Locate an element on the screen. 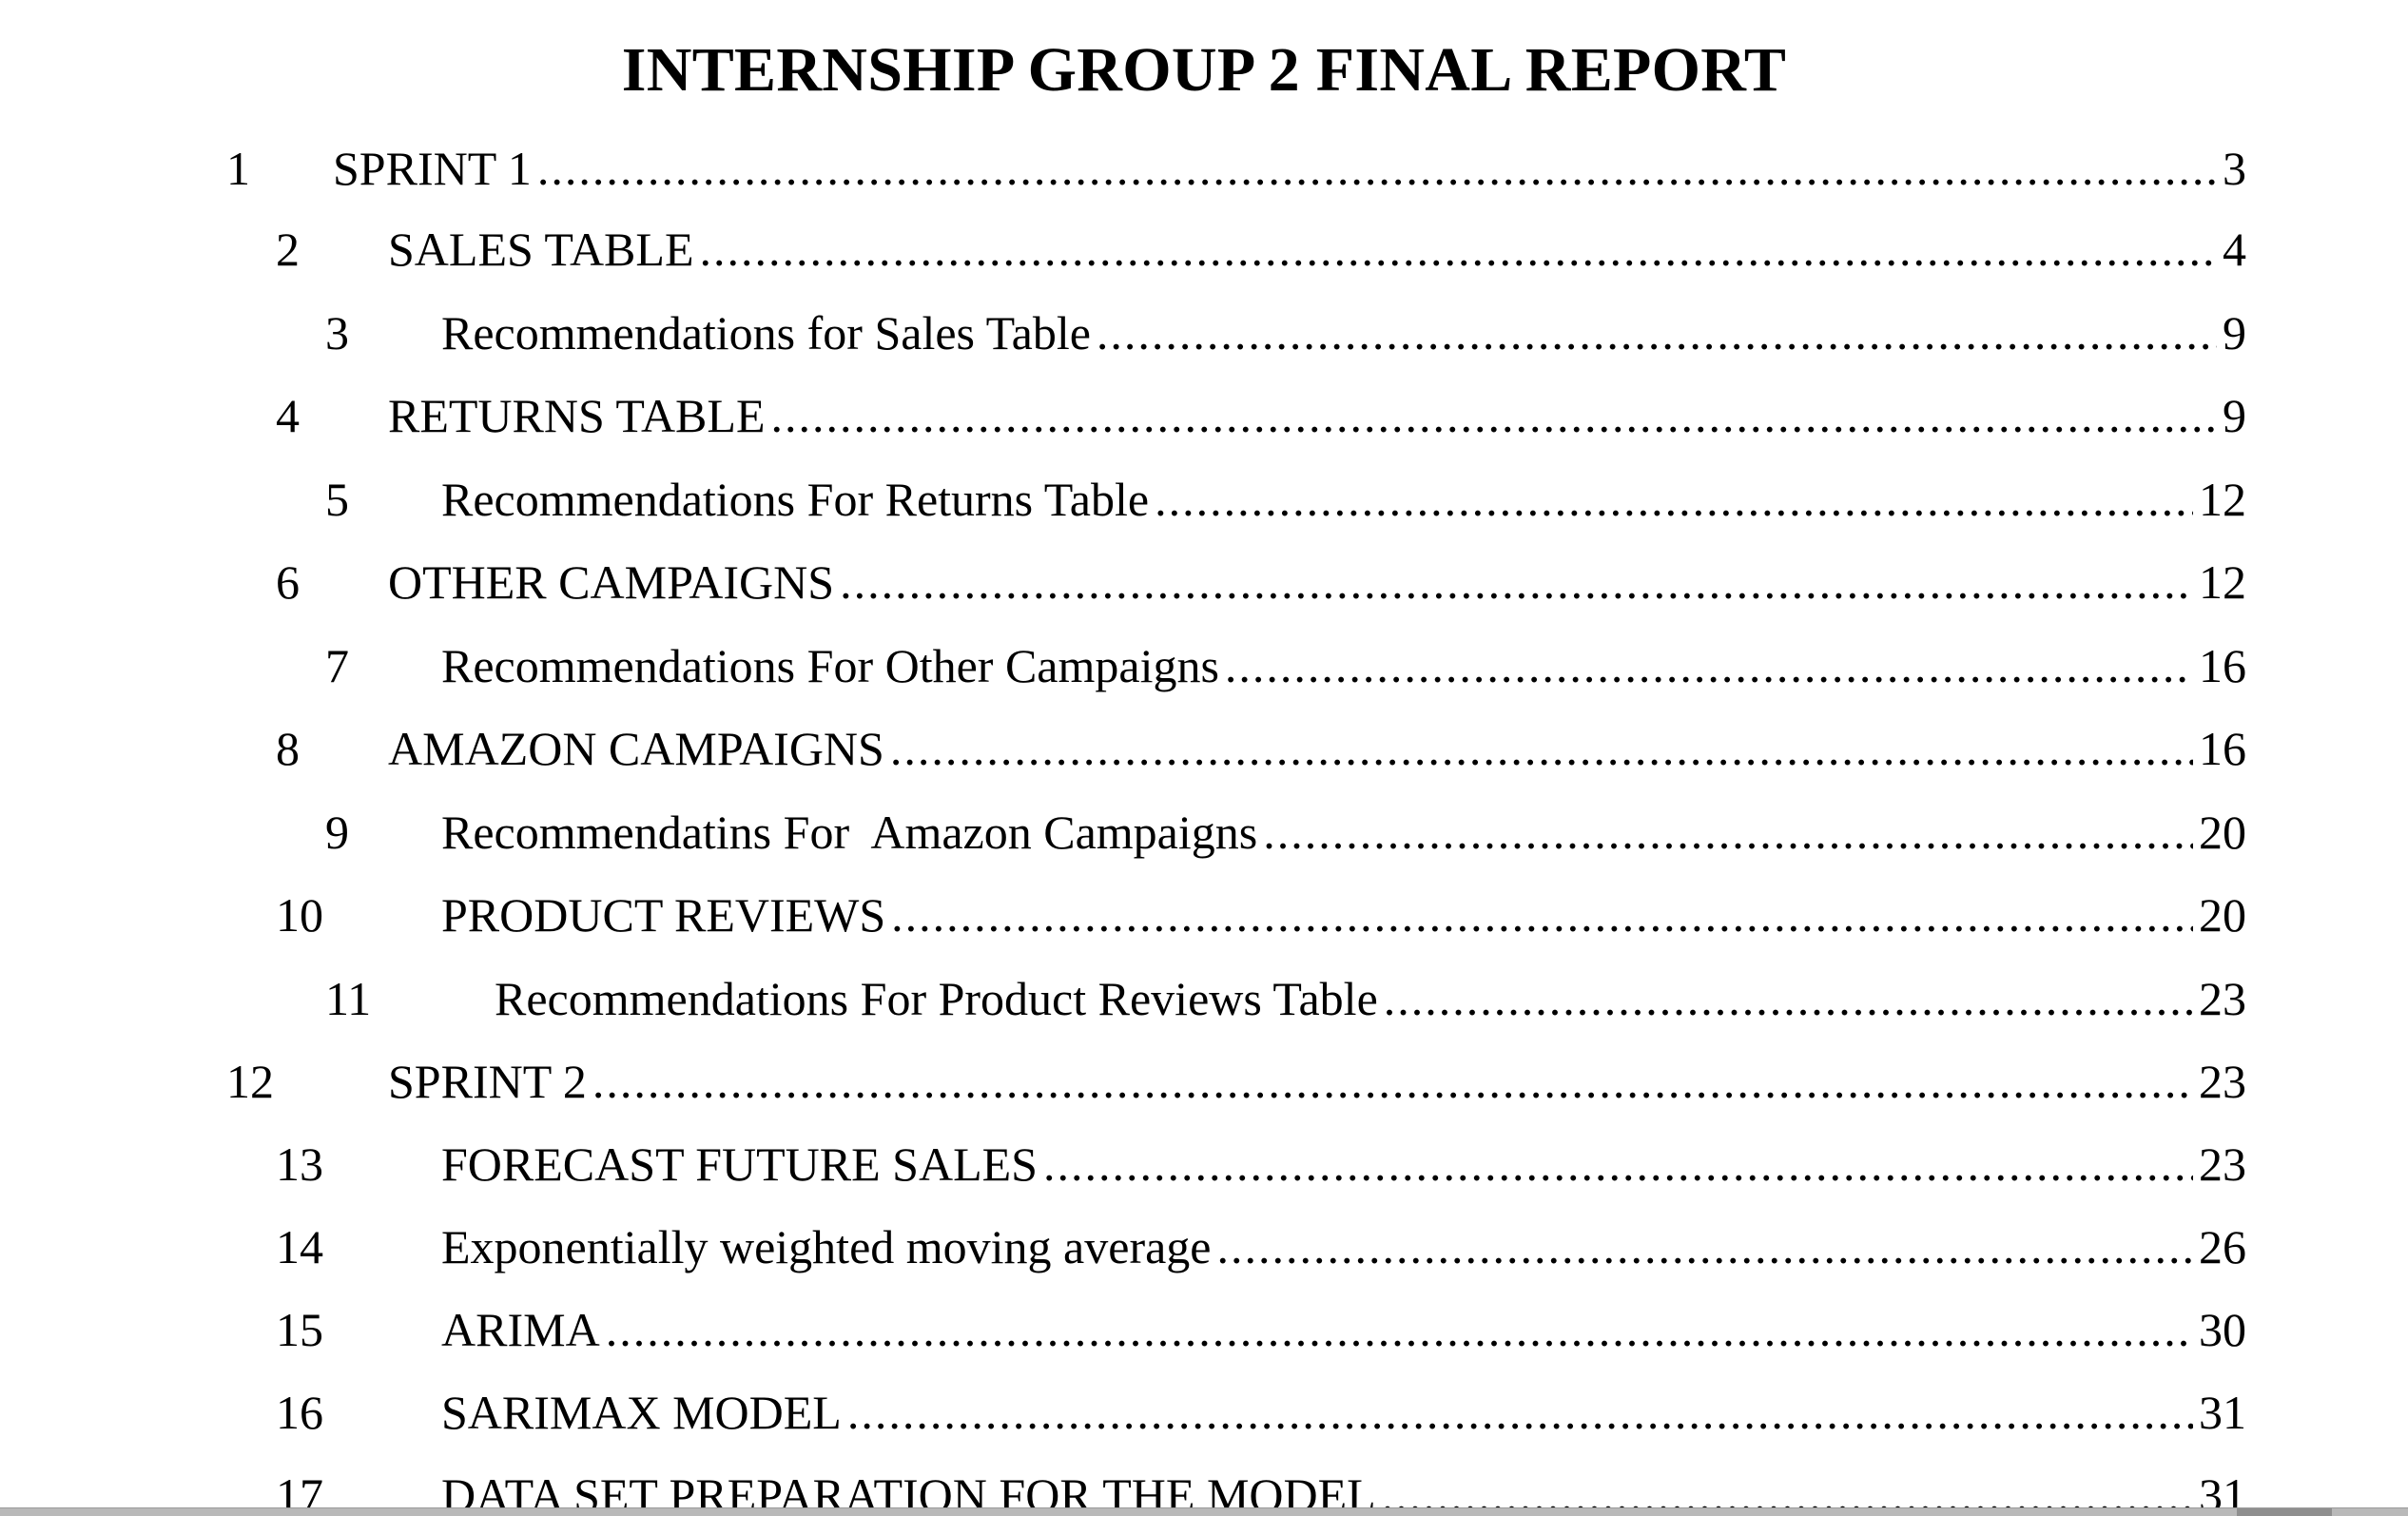  toc-entry-title: ARIMA is located at coordinates (520, 1329).